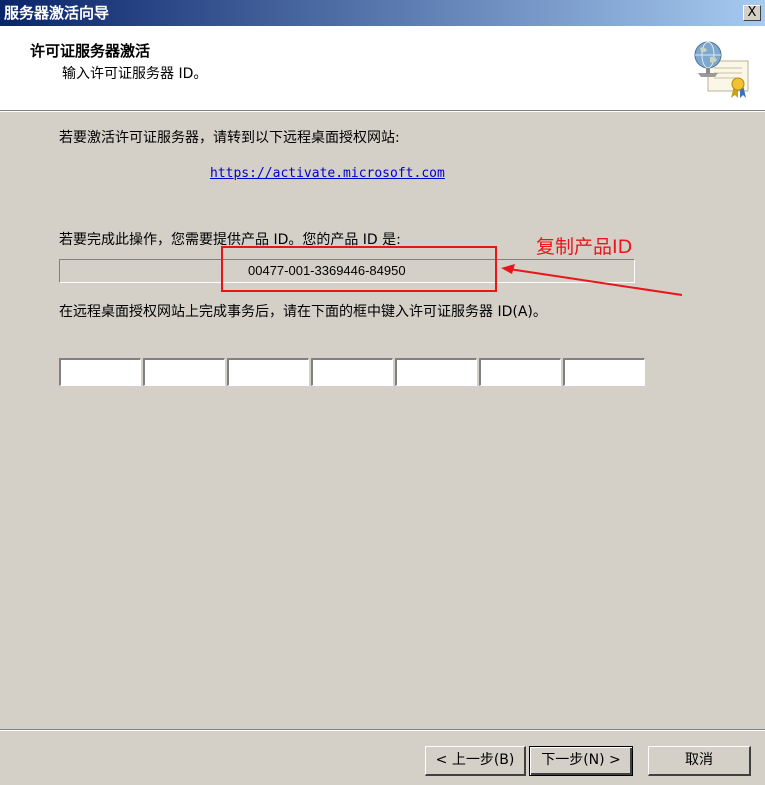 The image size is (765, 785). What do you see at coordinates (581, 761) in the screenshot?
I see `next-button: 下一步(N) >` at bounding box center [581, 761].